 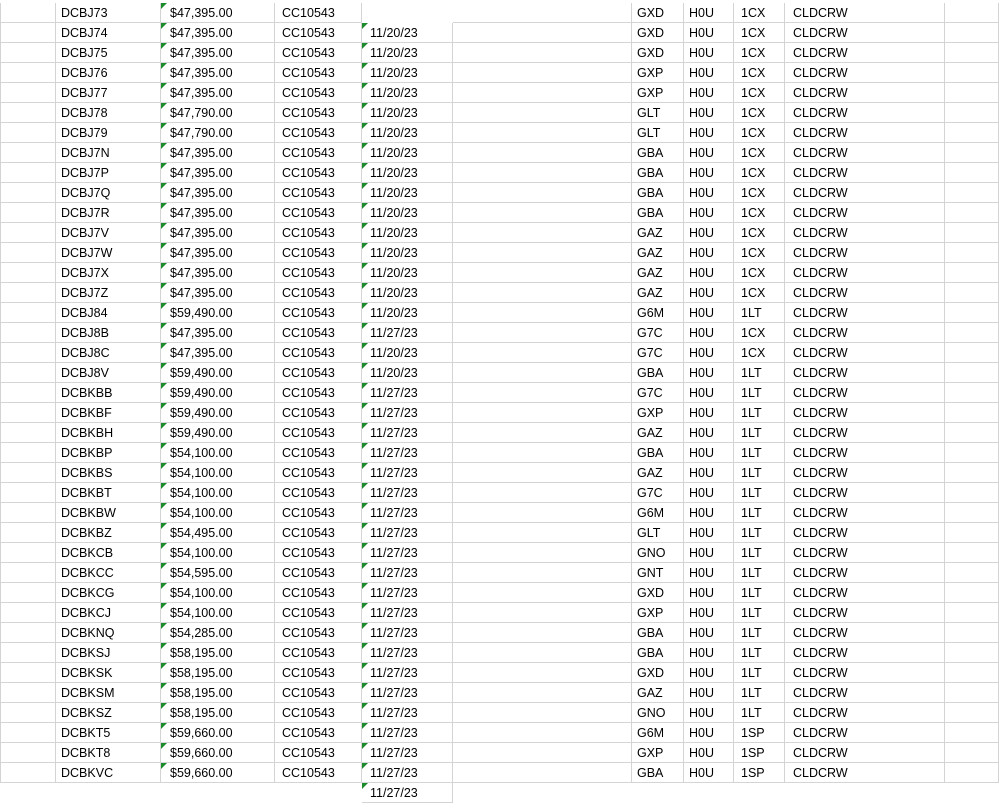 I want to click on cell-location: GNT, so click(x=658, y=573).